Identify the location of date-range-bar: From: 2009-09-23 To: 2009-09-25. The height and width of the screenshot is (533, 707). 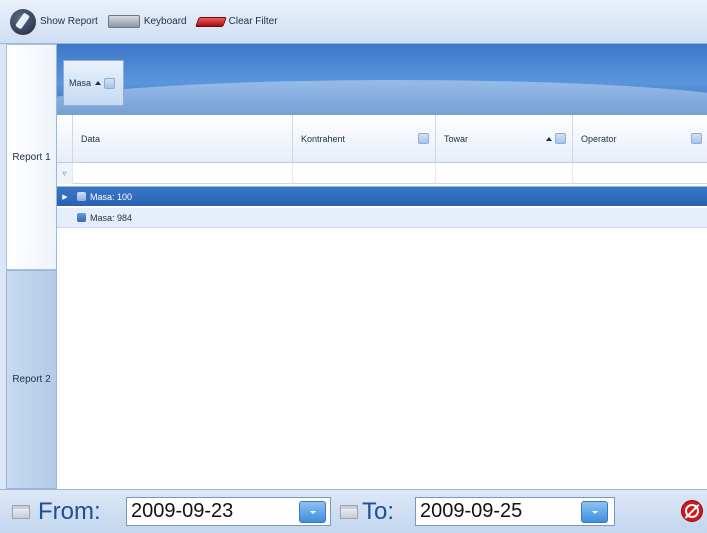
(353, 511).